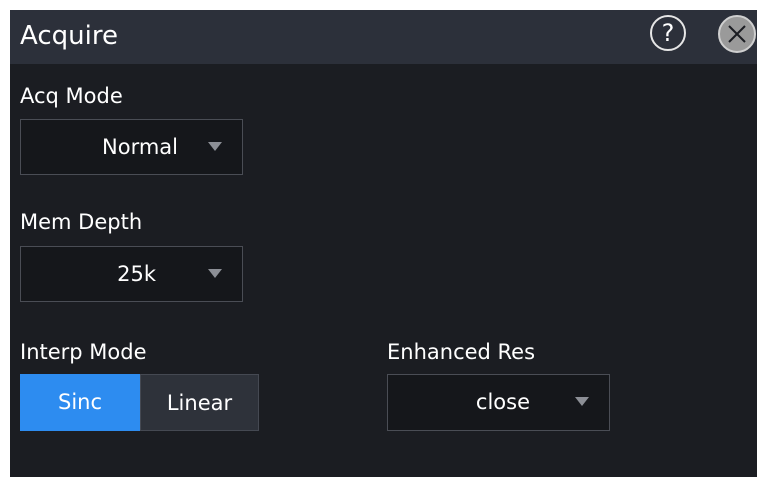 This screenshot has height=477, width=757. What do you see at coordinates (69, 36) in the screenshot?
I see `dialog-title: Acquire` at bounding box center [69, 36].